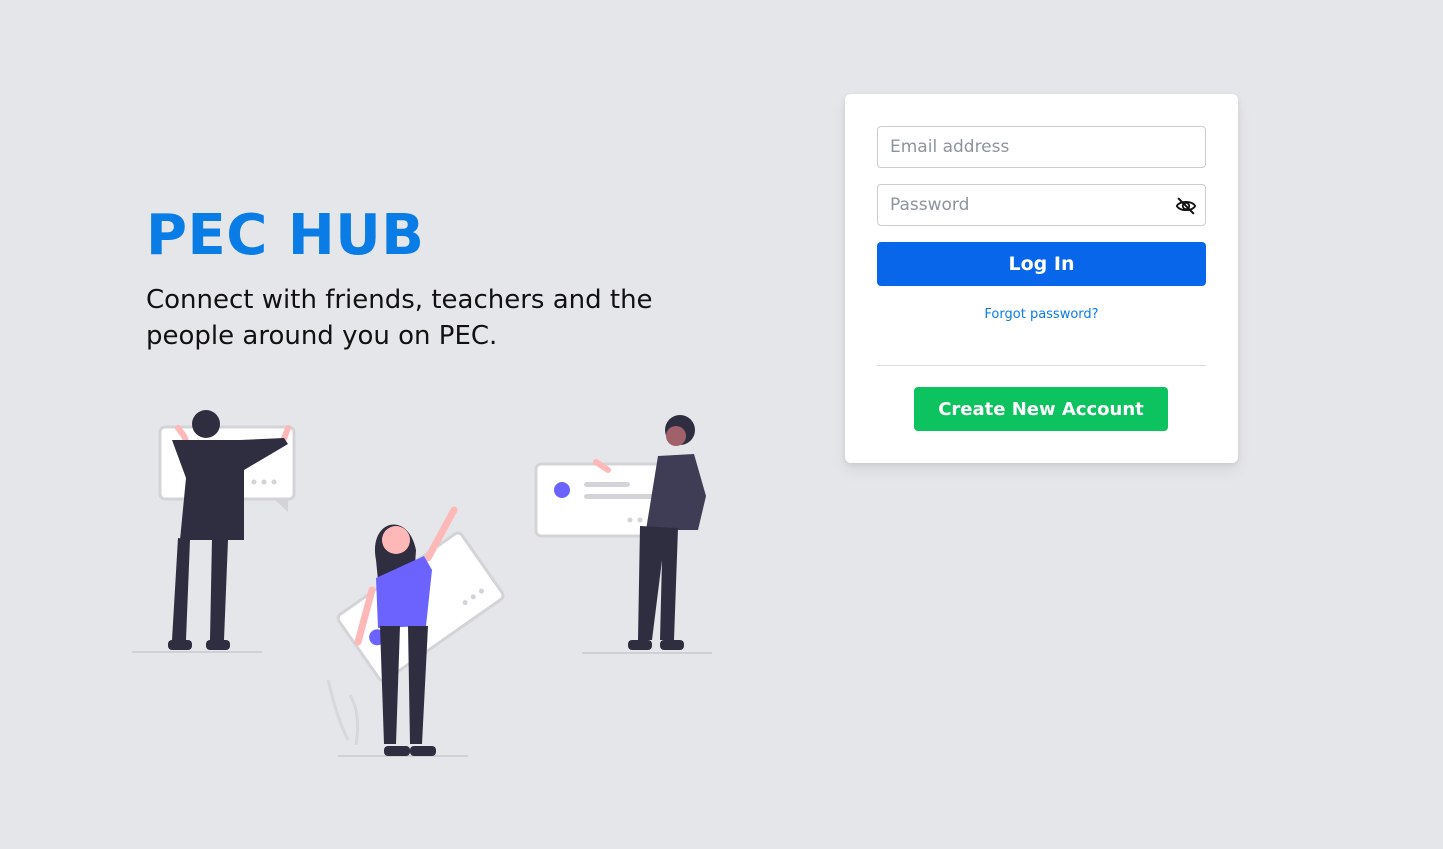  Describe the element at coordinates (1041, 409) in the screenshot. I see `create-account-button: Create New Account` at that location.